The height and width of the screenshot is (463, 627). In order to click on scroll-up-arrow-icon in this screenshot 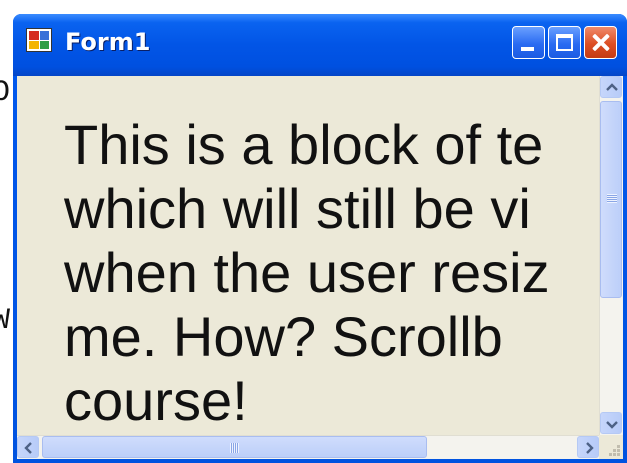, I will do `click(612, 87)`.